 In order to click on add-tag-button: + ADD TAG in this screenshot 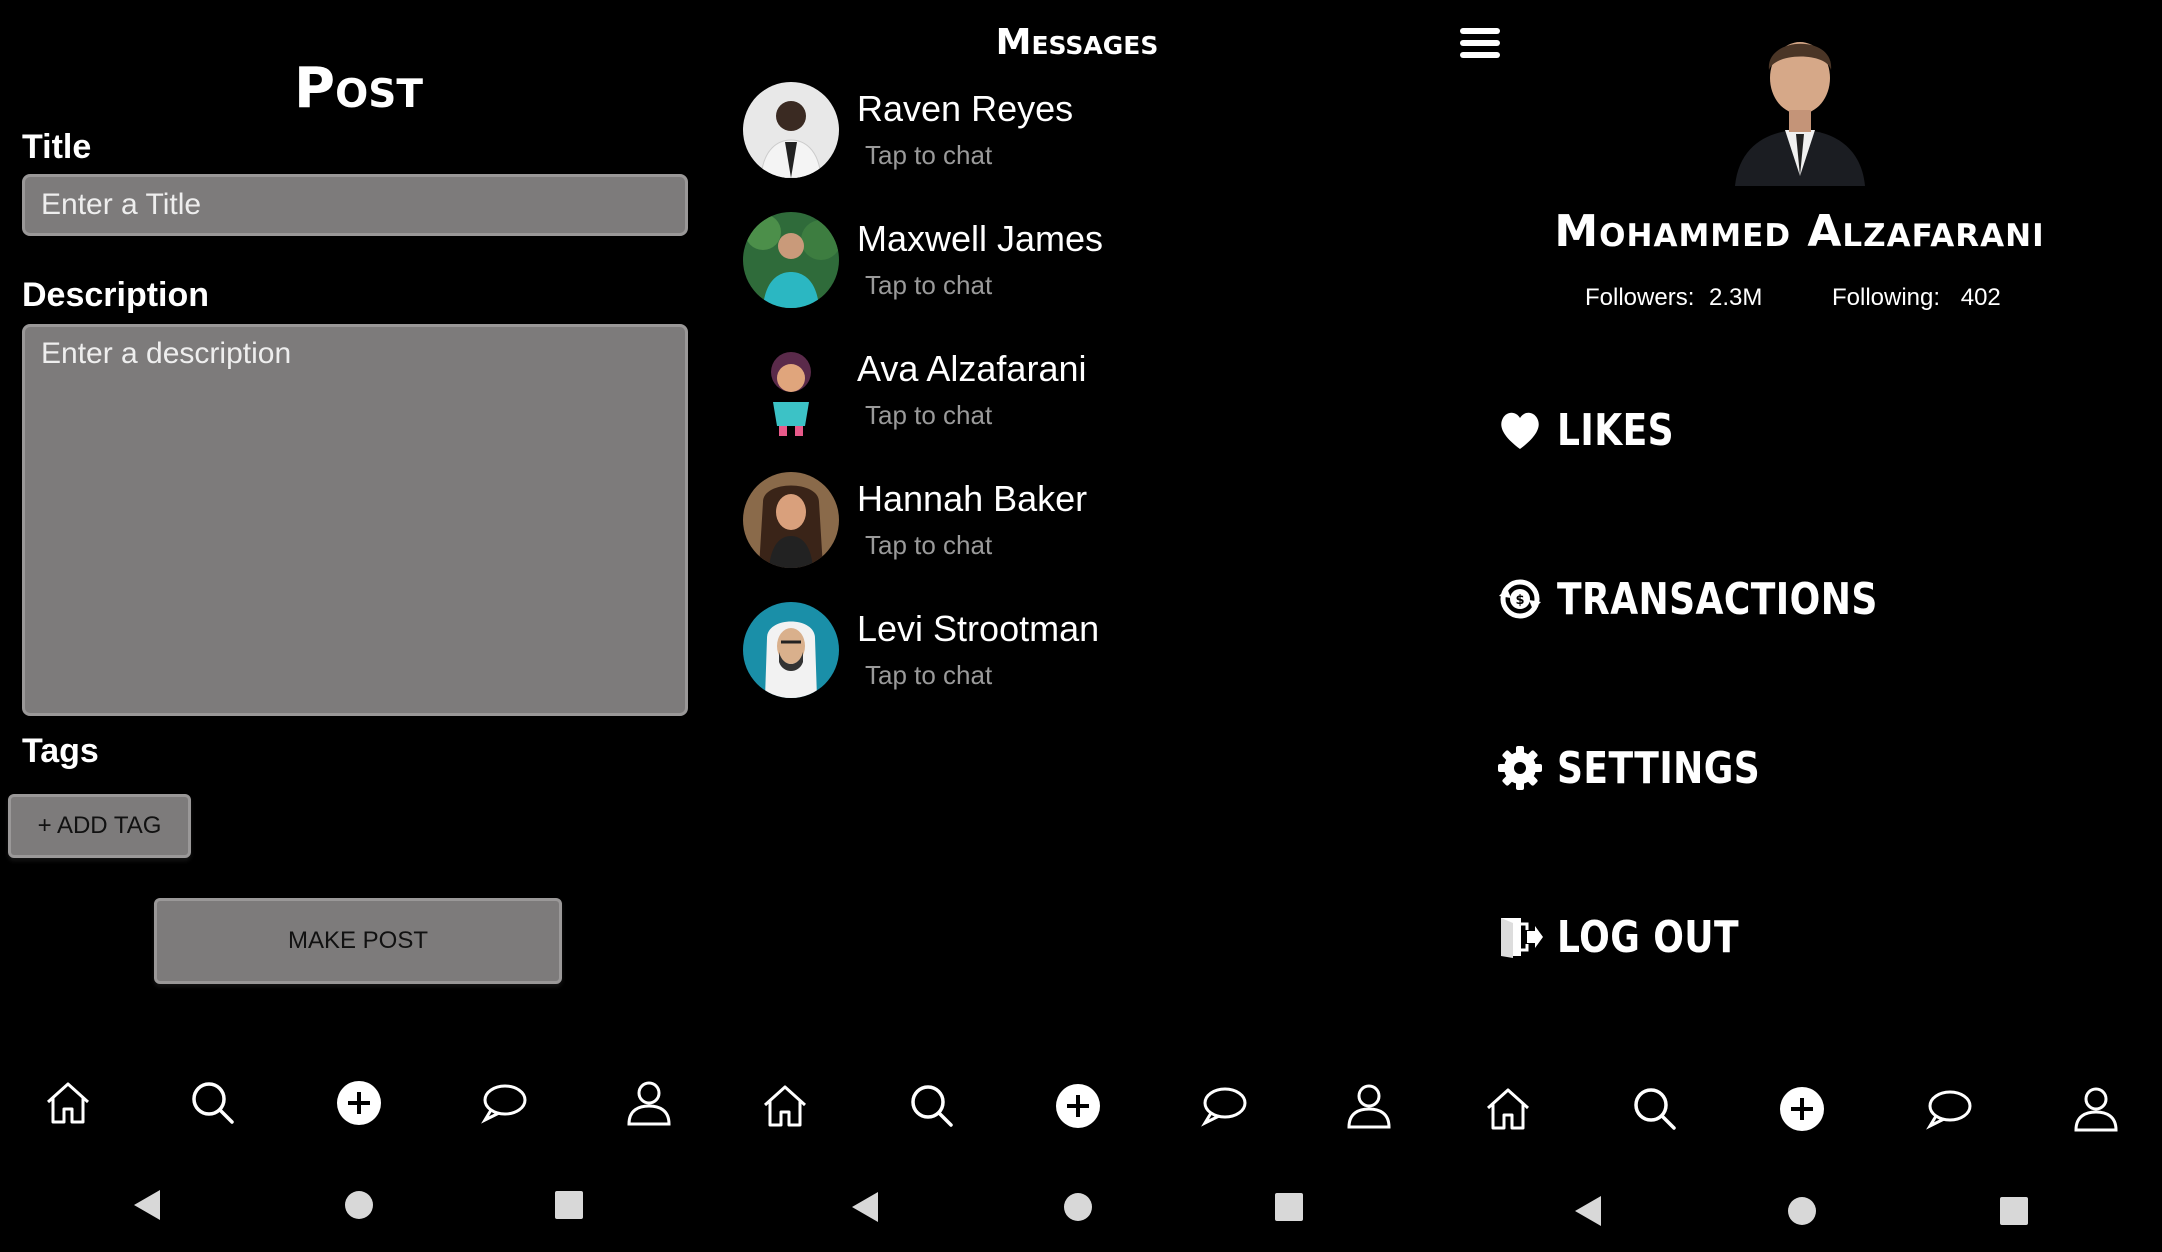, I will do `click(99, 826)`.